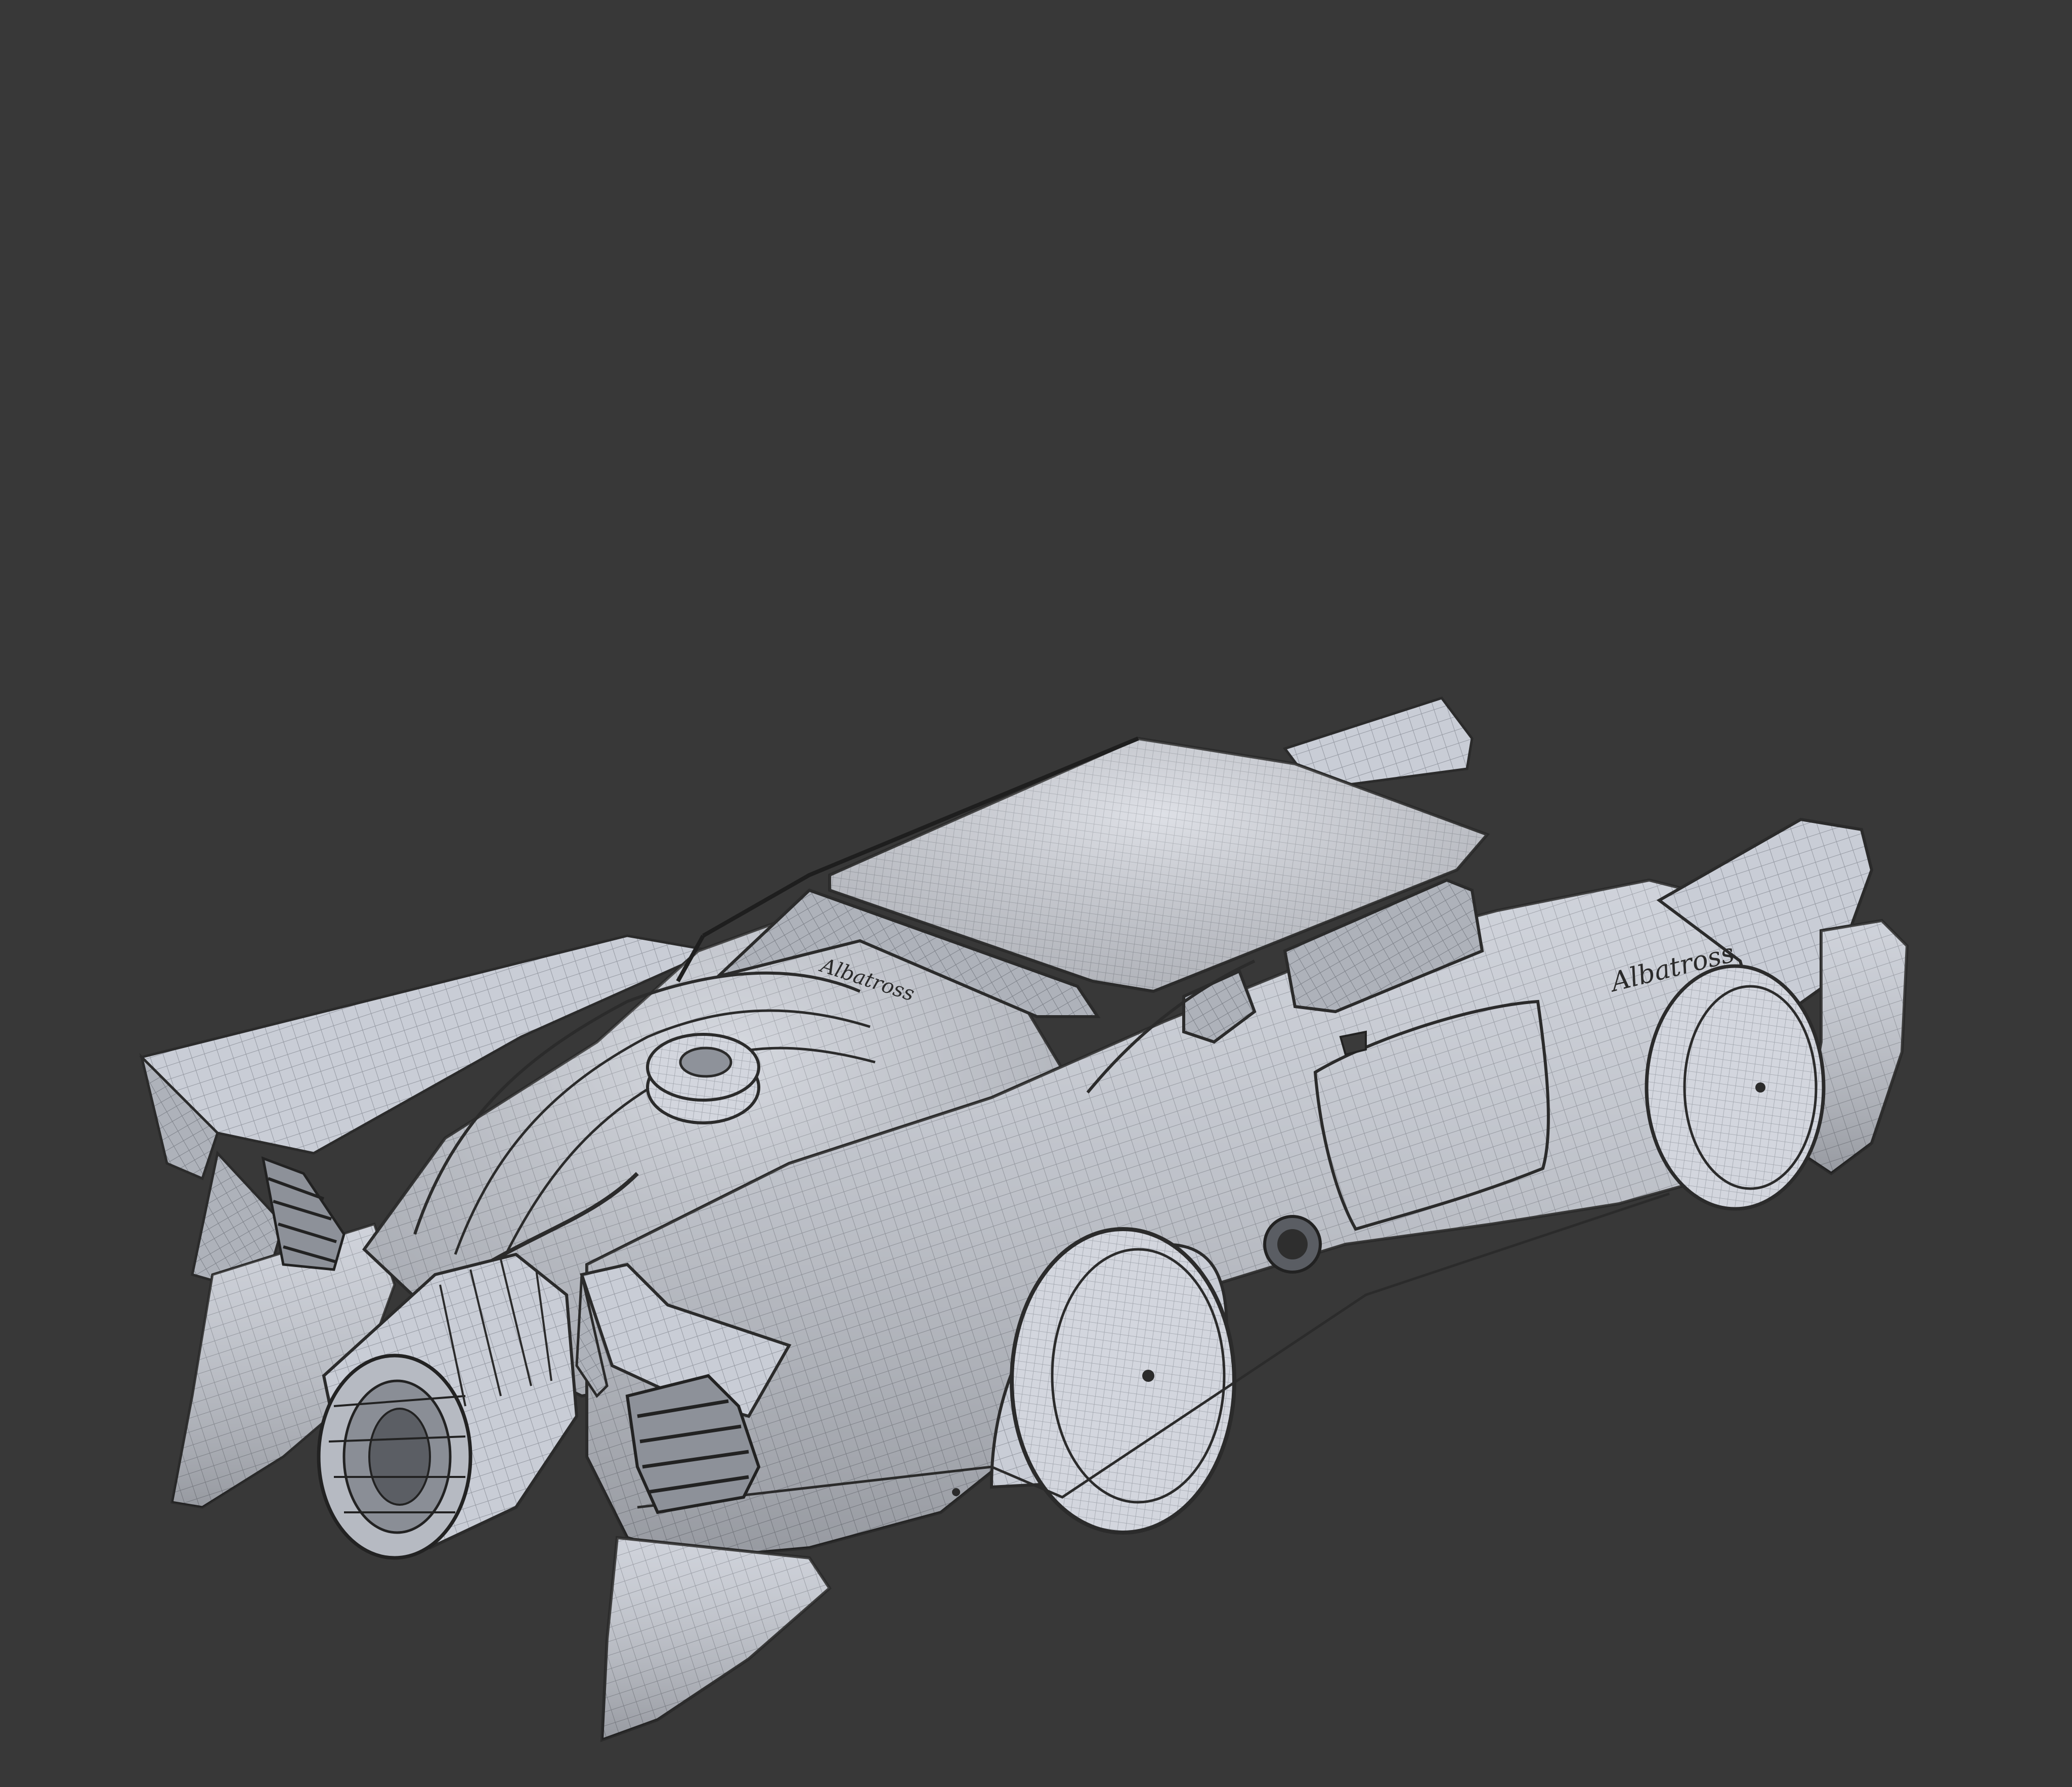 Image resolution: width=2072 pixels, height=1787 pixels. What do you see at coordinates (1292, 1244) in the screenshot?
I see `side-emblem` at bounding box center [1292, 1244].